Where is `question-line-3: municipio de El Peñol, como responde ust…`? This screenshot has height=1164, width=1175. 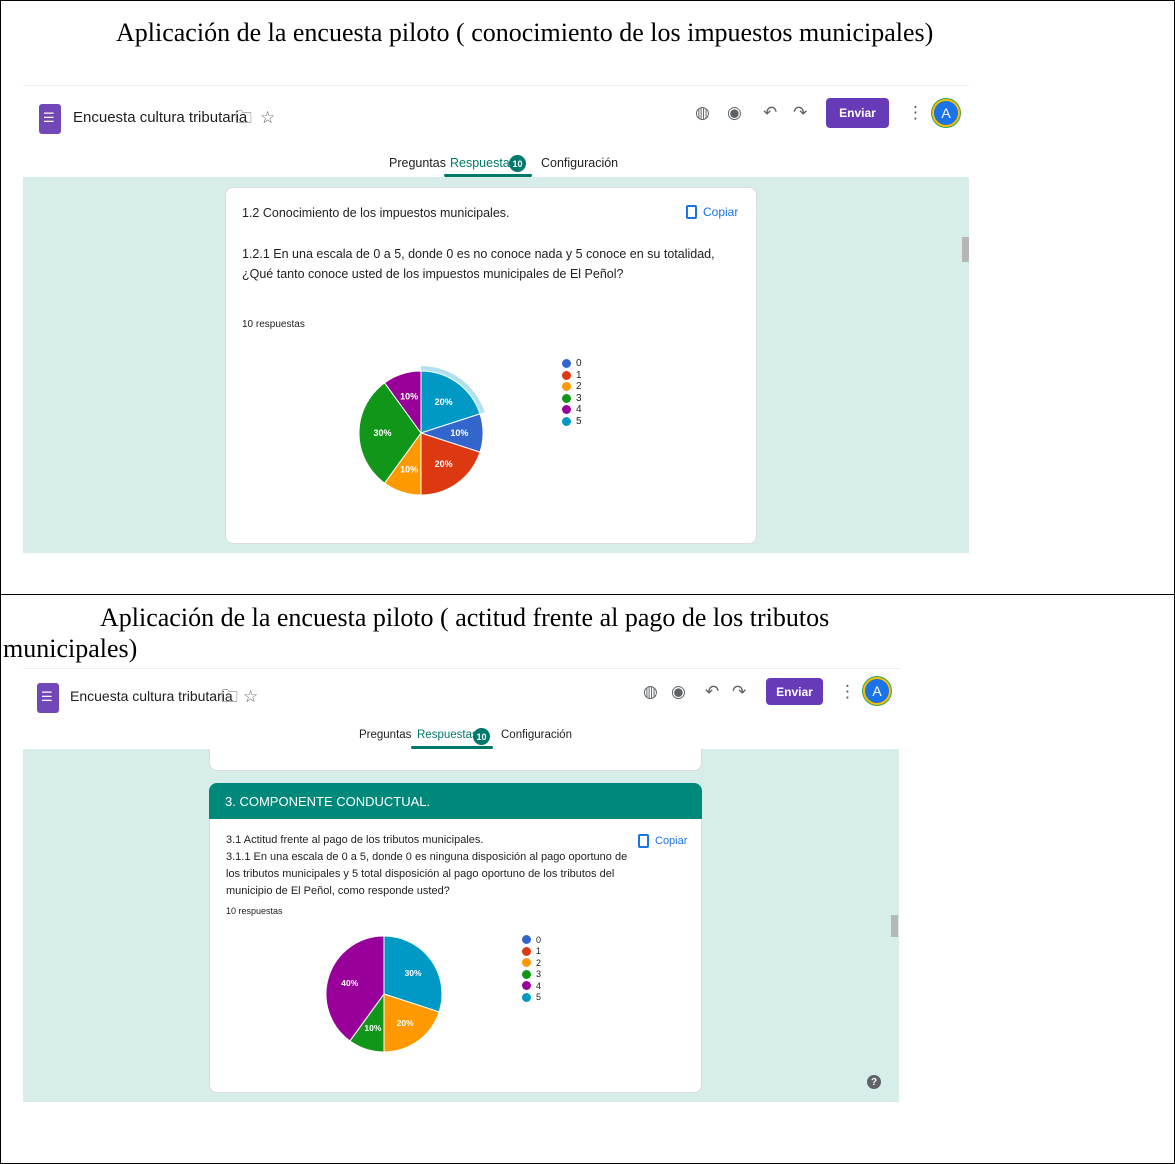
question-line-3: municipio de El Peñol, como responde ust… is located at coordinates (338, 891).